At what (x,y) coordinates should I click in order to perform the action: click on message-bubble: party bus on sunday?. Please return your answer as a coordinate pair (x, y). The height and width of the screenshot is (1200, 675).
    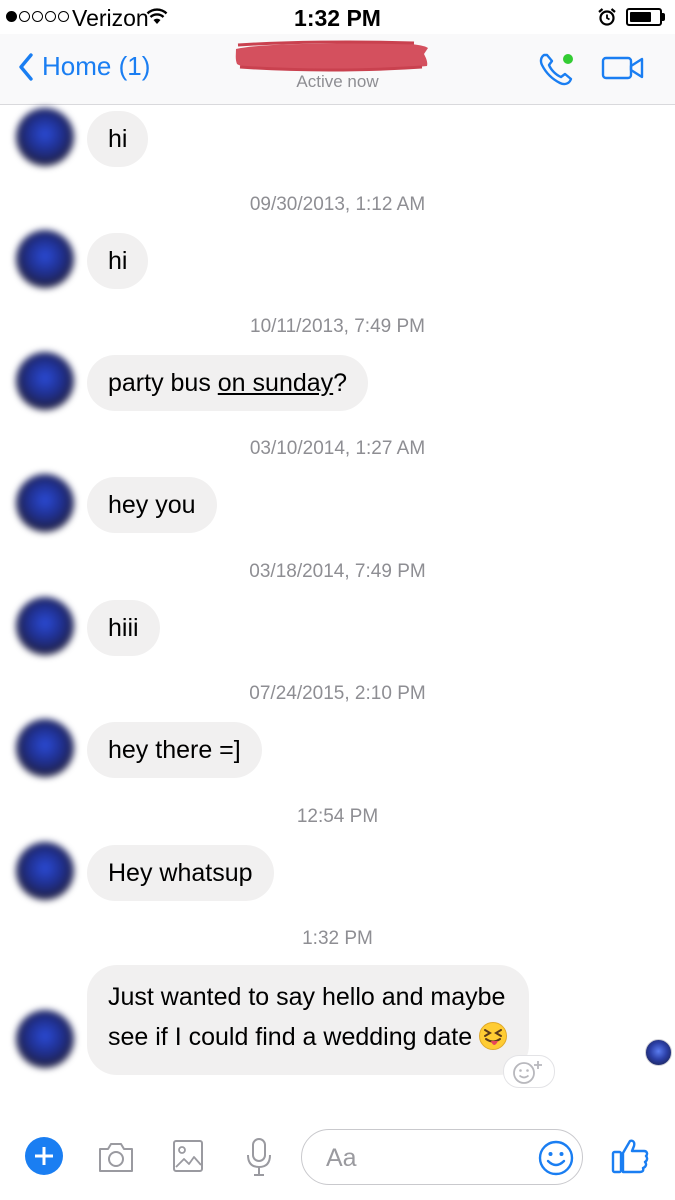
    Looking at the image, I should click on (228, 383).